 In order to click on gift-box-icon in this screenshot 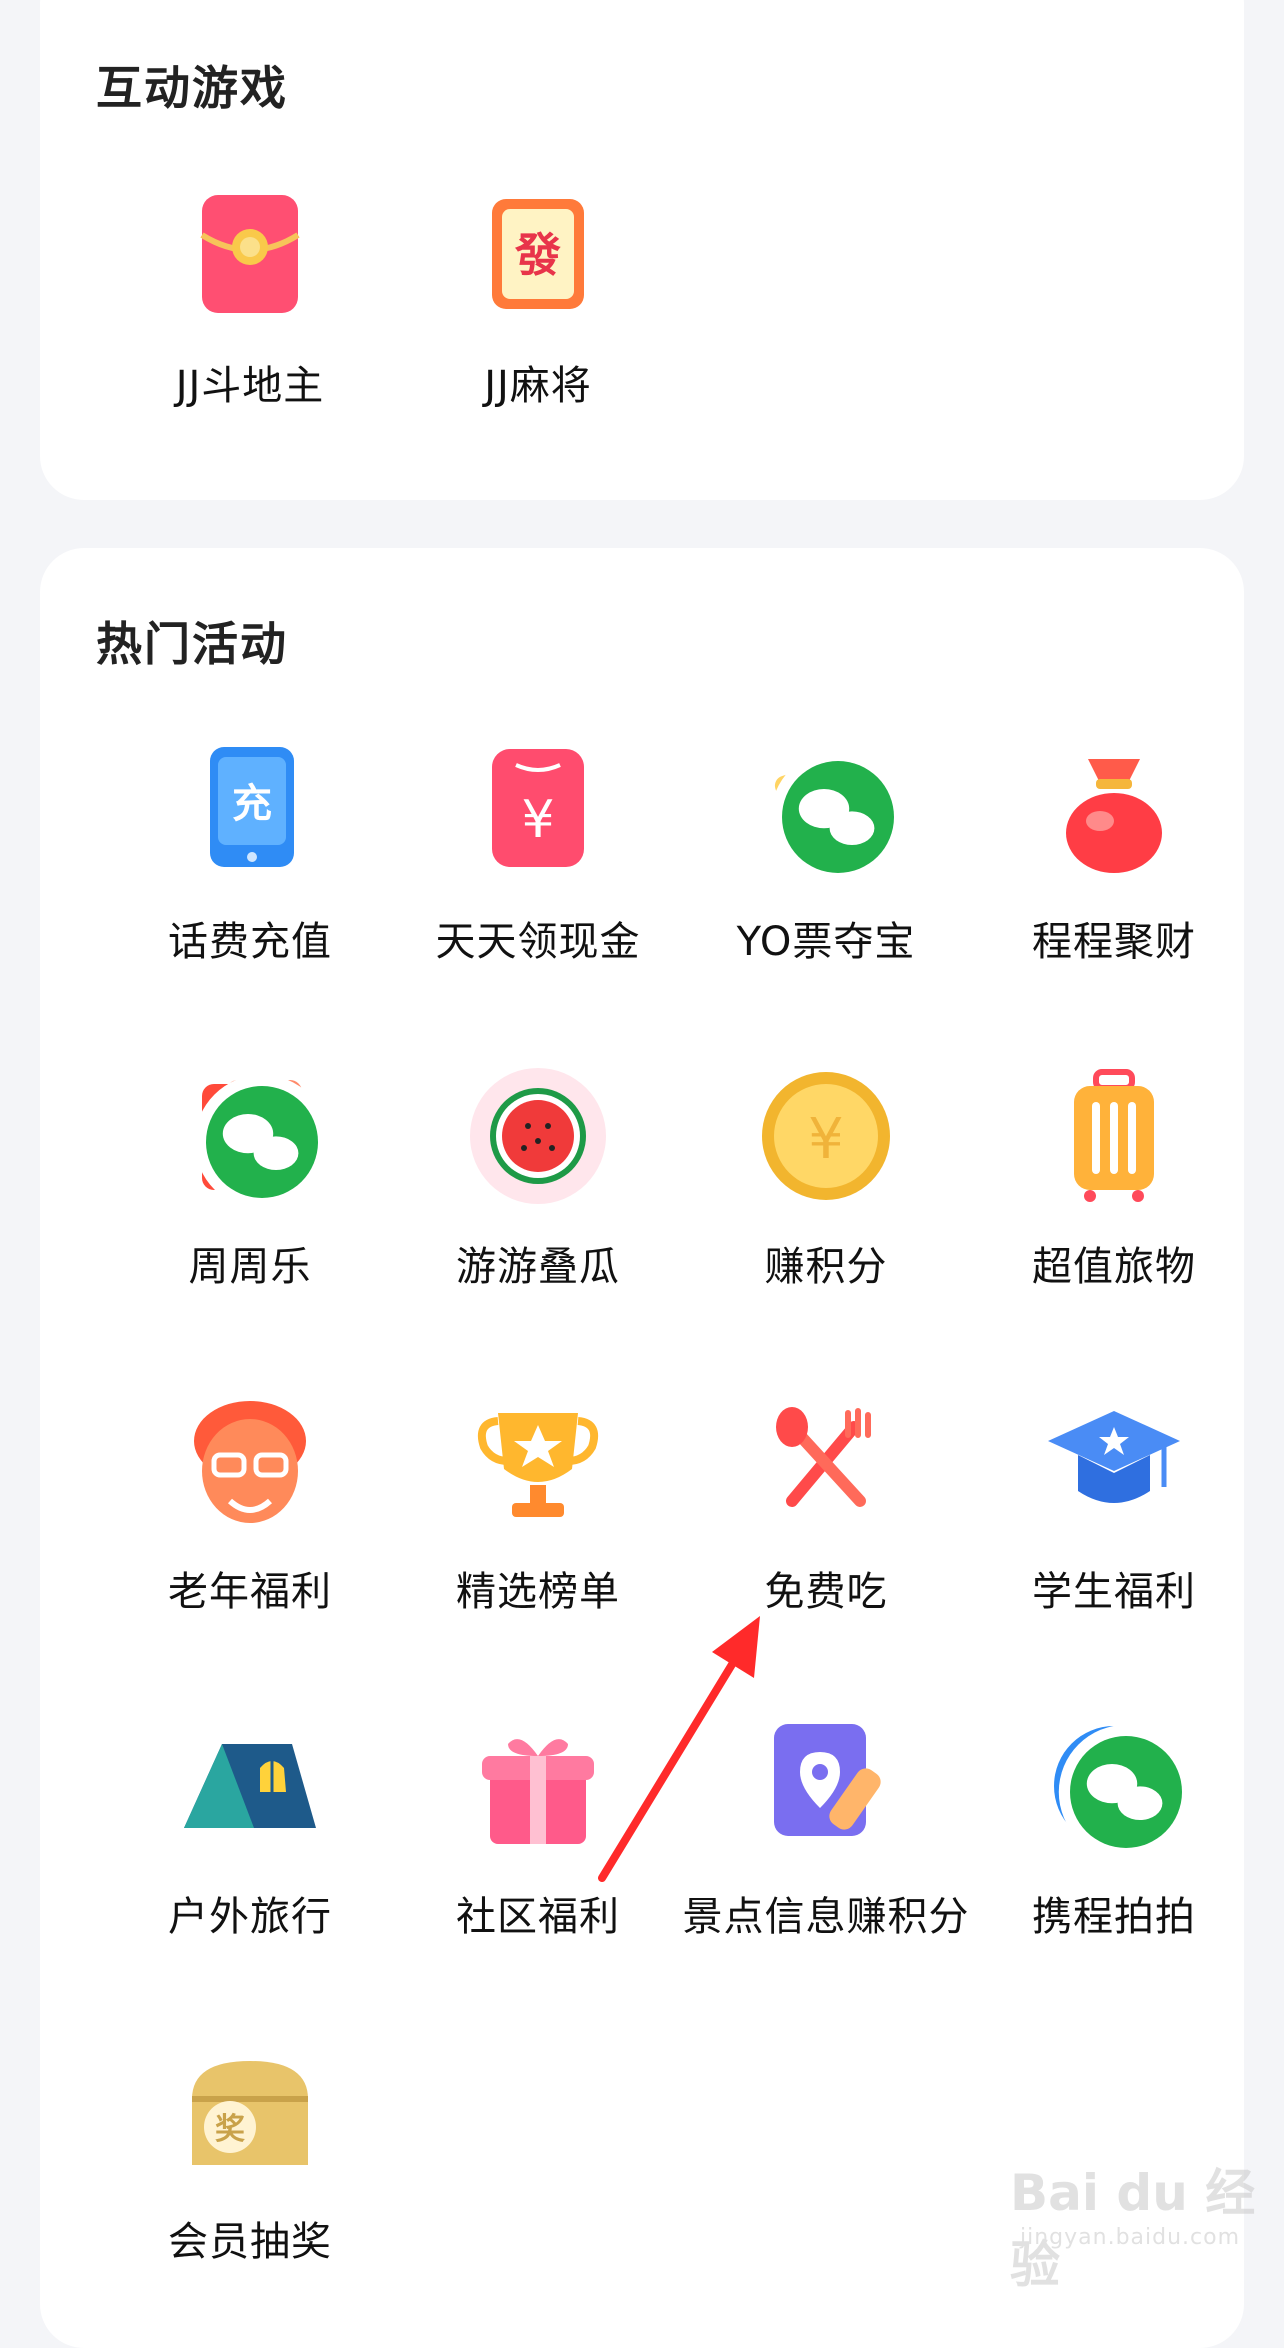, I will do `click(538, 1786)`.